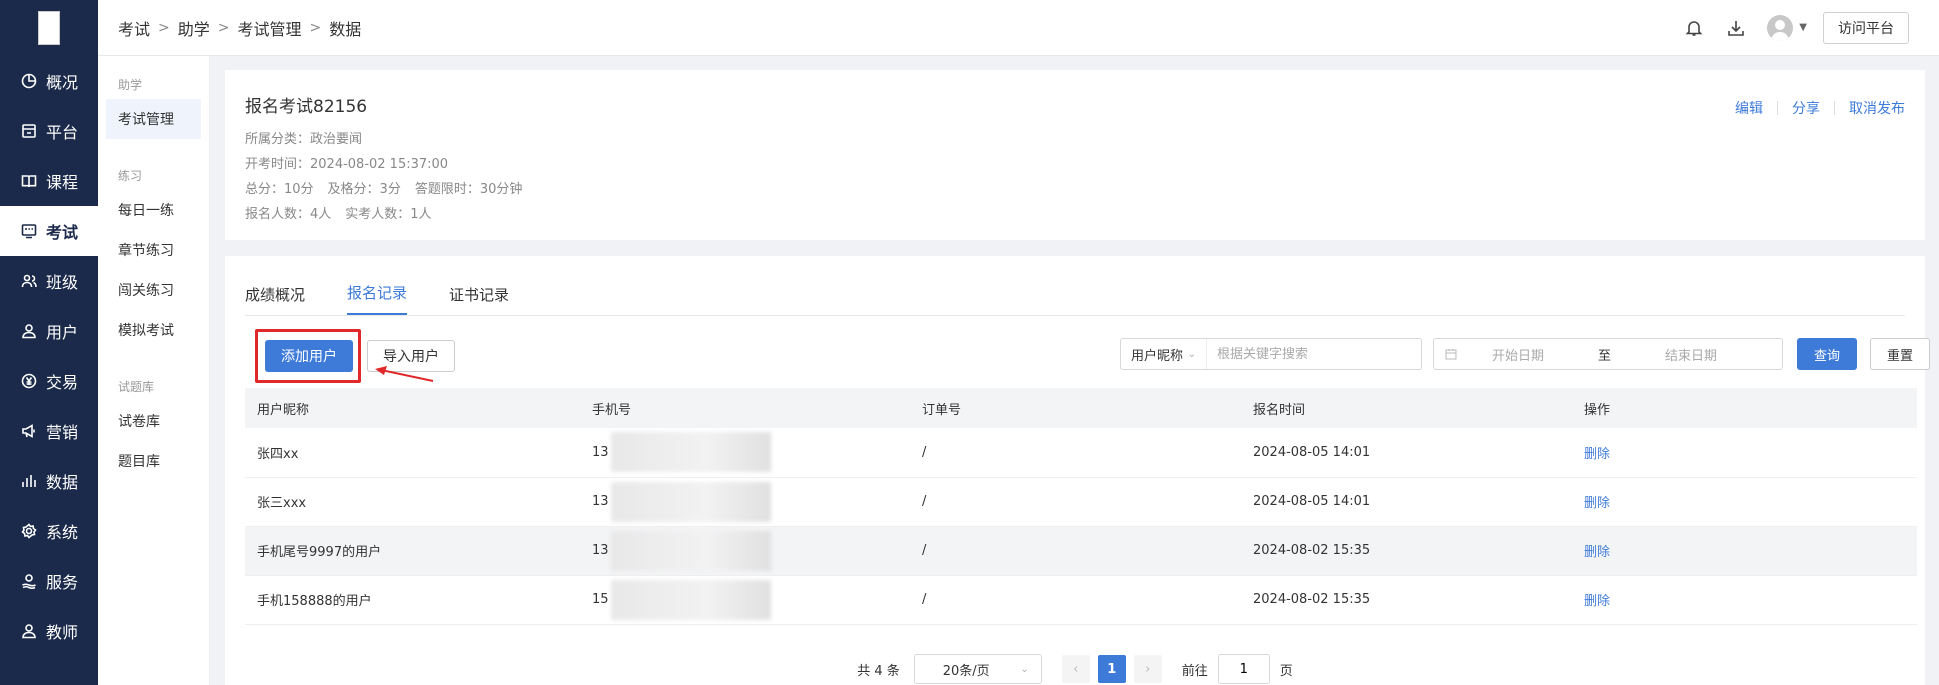 This screenshot has height=685, width=1939. Describe the element at coordinates (1081, 550) in the screenshot. I see `table-row: 手机尾号9997的用户 13 / 2024-08-02 15:35 删除` at that location.